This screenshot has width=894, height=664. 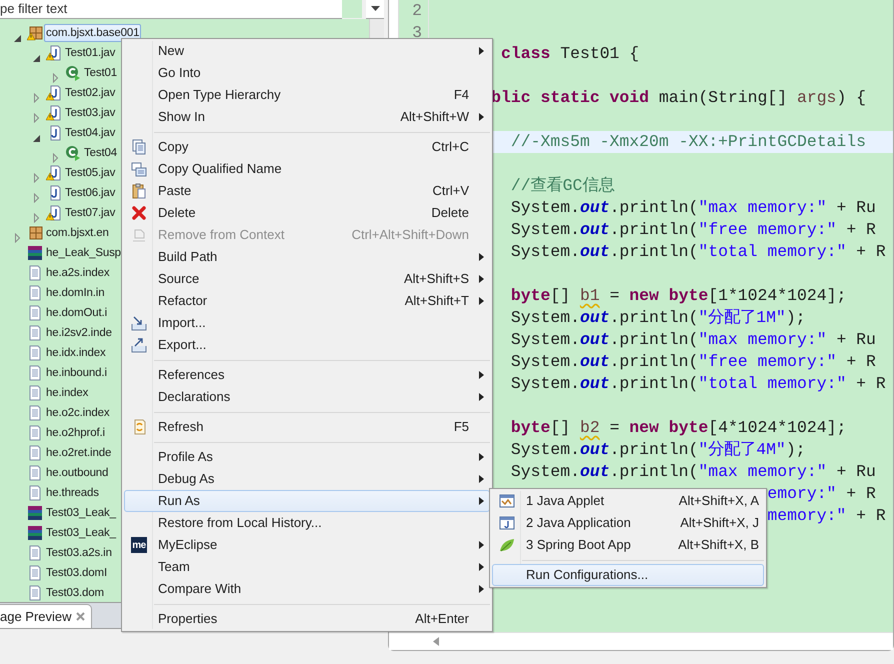 I want to click on app-logo: me, so click(x=139, y=545).